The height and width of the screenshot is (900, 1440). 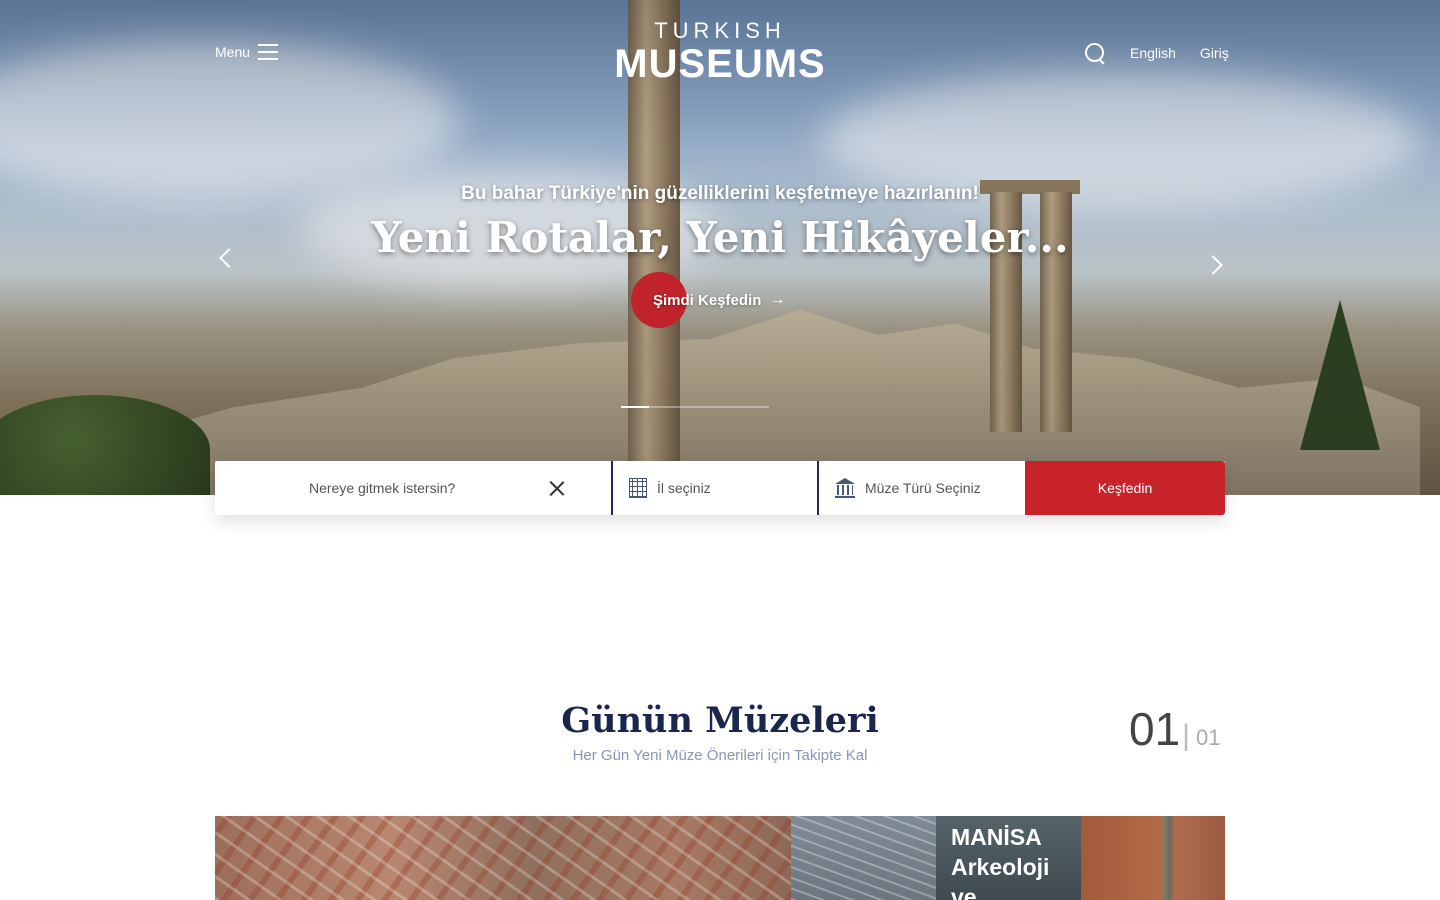 I want to click on arrow-right-icon: →, so click(x=777, y=299).